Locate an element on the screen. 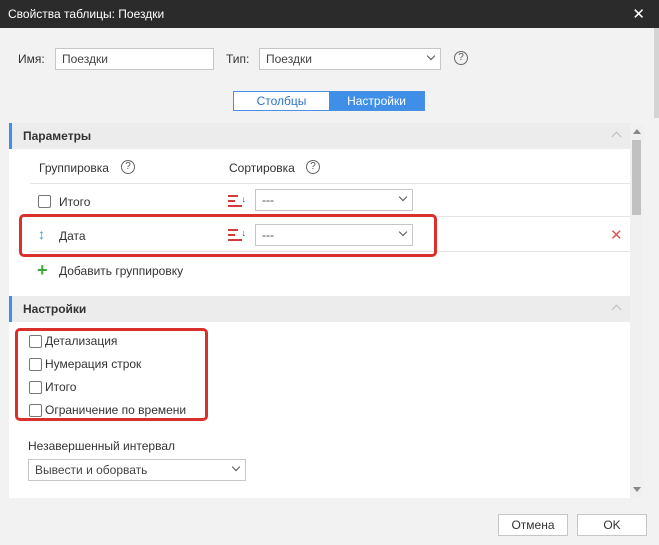 This screenshot has width=659, height=545. type-select-value: Поездки is located at coordinates (289, 59).